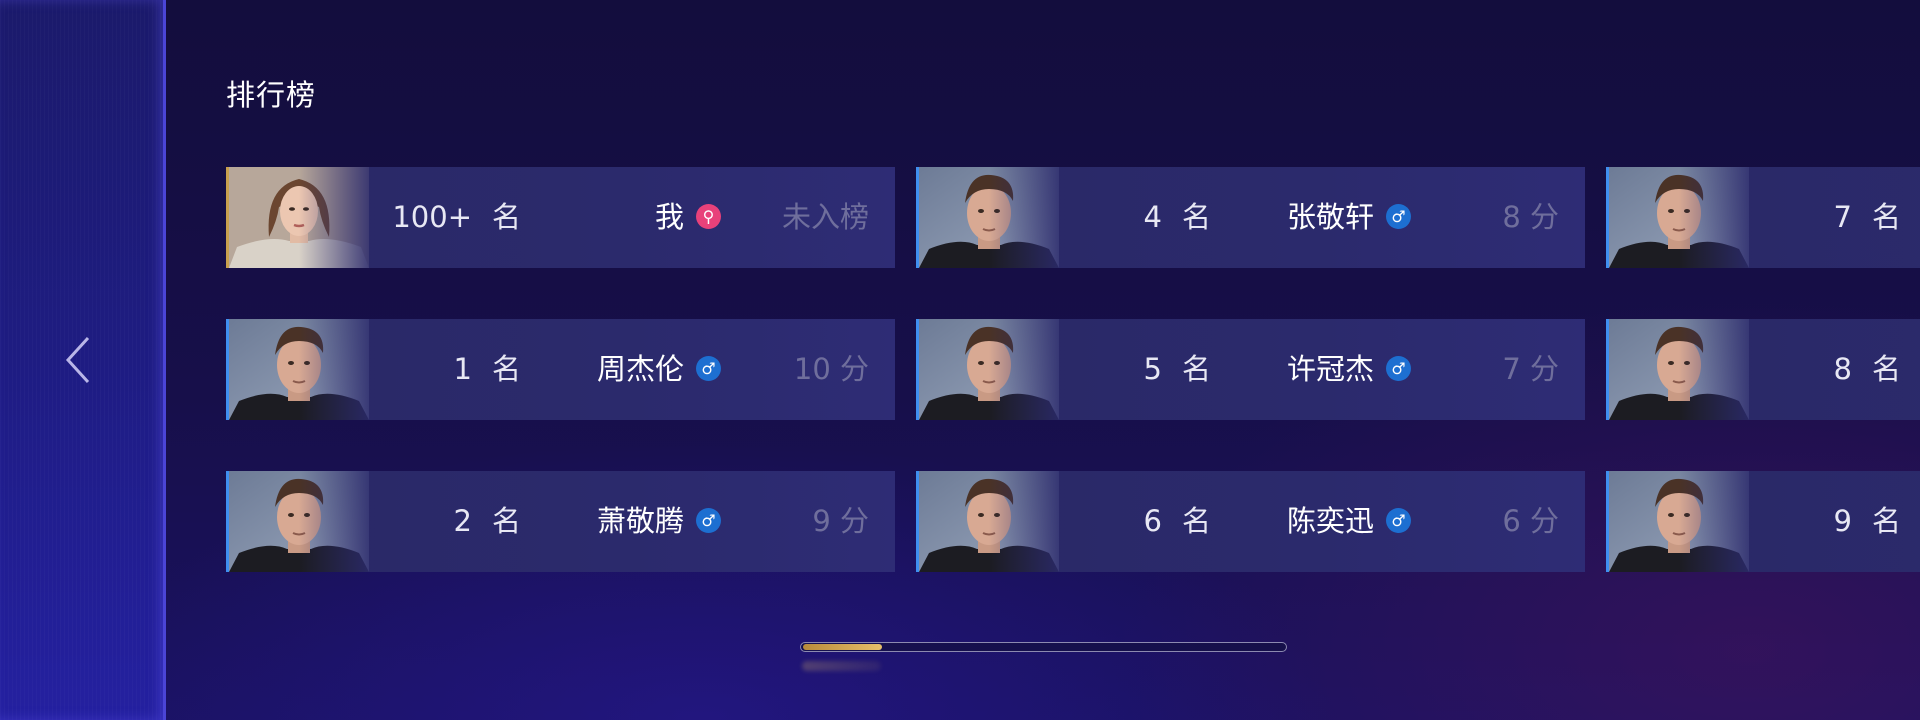 The image size is (1920, 720). What do you see at coordinates (1043, 647) in the screenshot?
I see `horizontal-scrollbar` at bounding box center [1043, 647].